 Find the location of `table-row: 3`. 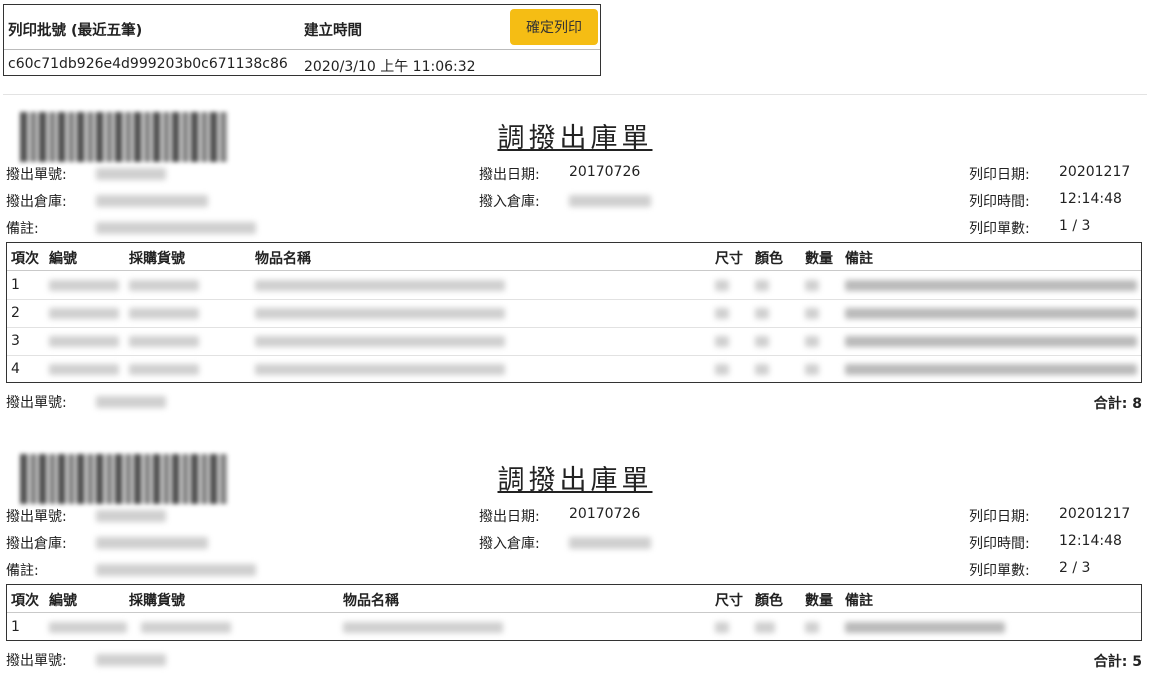

table-row: 3 is located at coordinates (574, 341).